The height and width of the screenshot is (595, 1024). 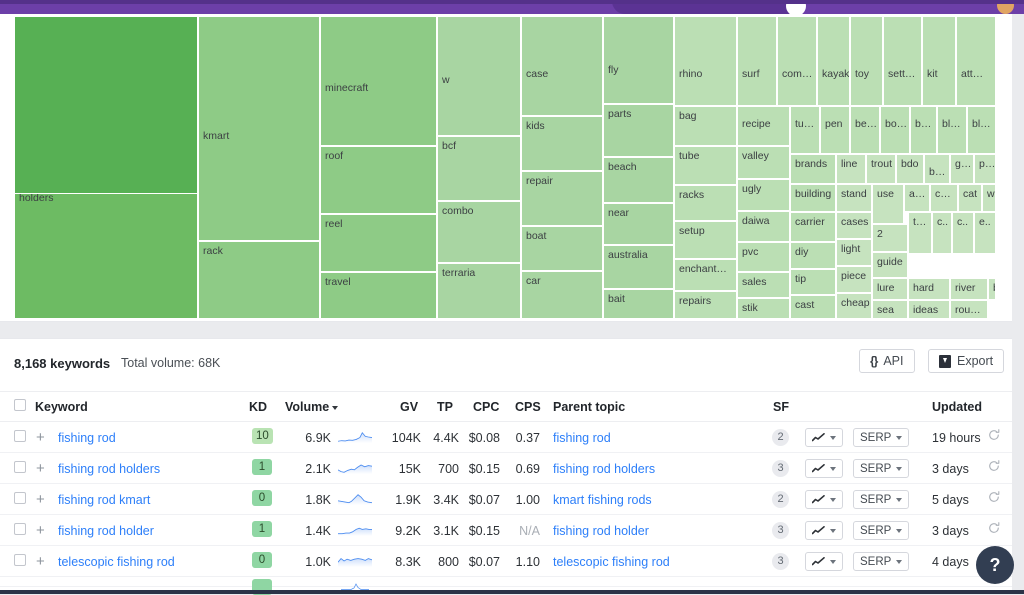 I want to click on treemap-tile: w.., so click(x=989, y=198).